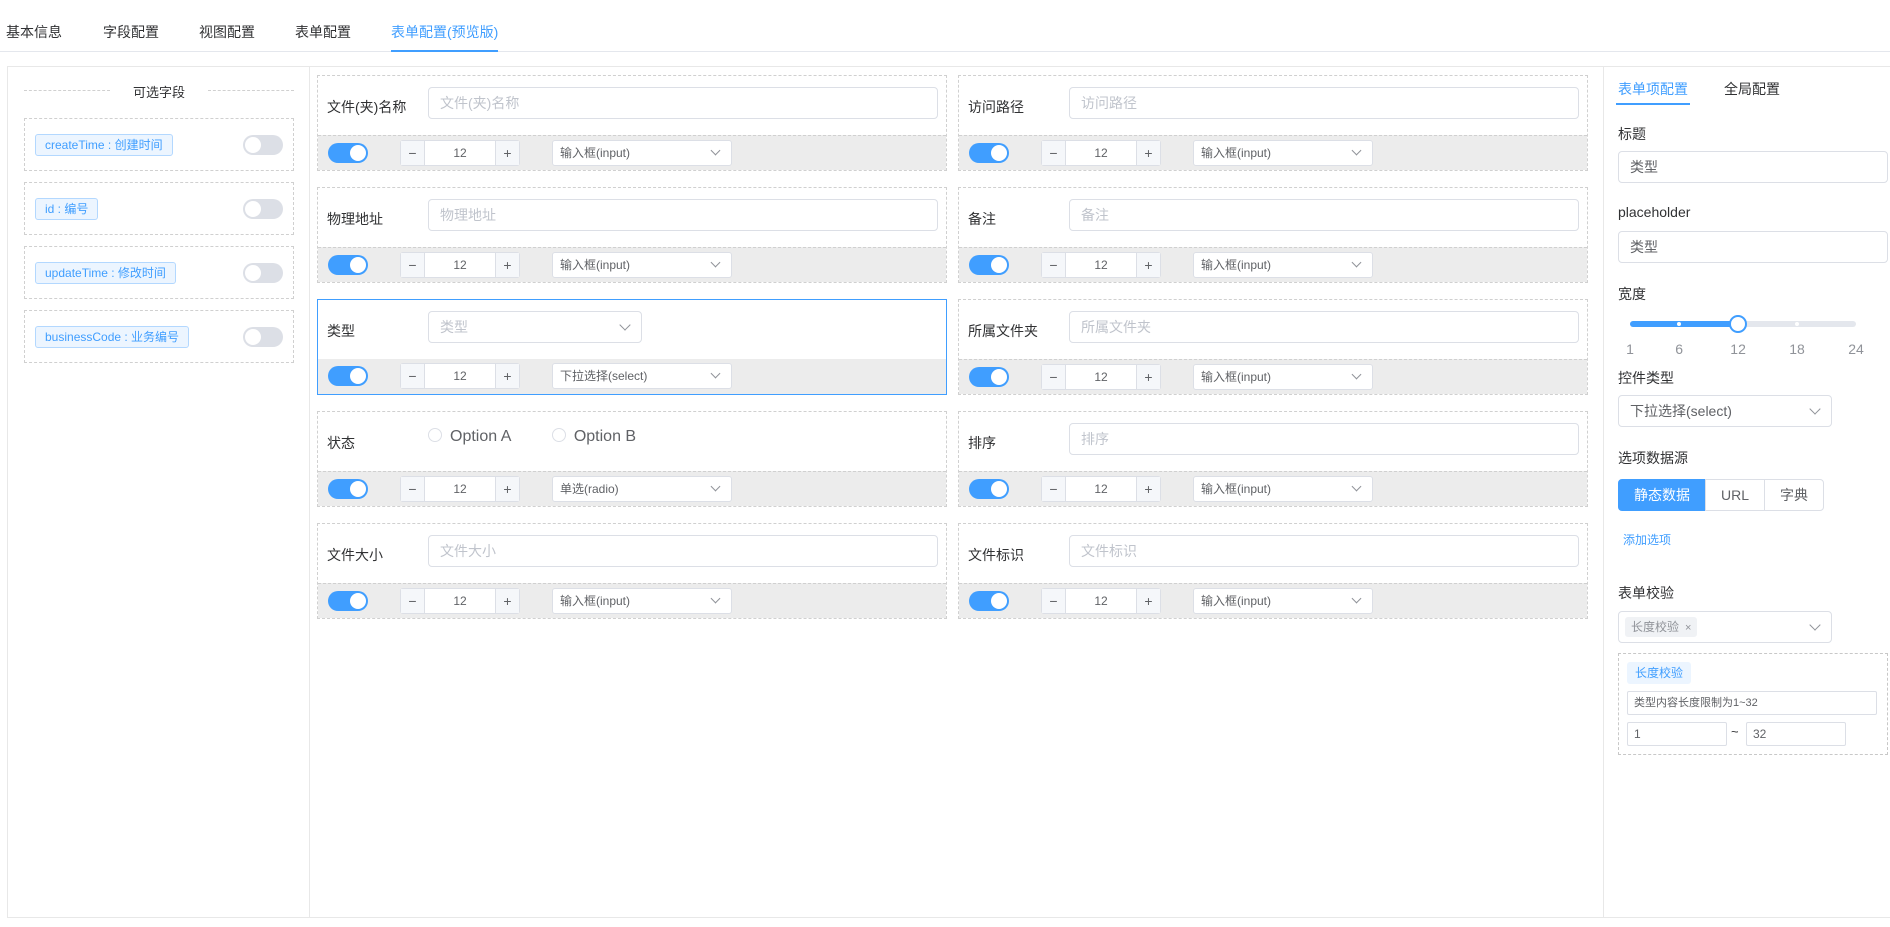 This screenshot has height=927, width=1890. I want to click on form-item-input: 文件标识, so click(1324, 551).